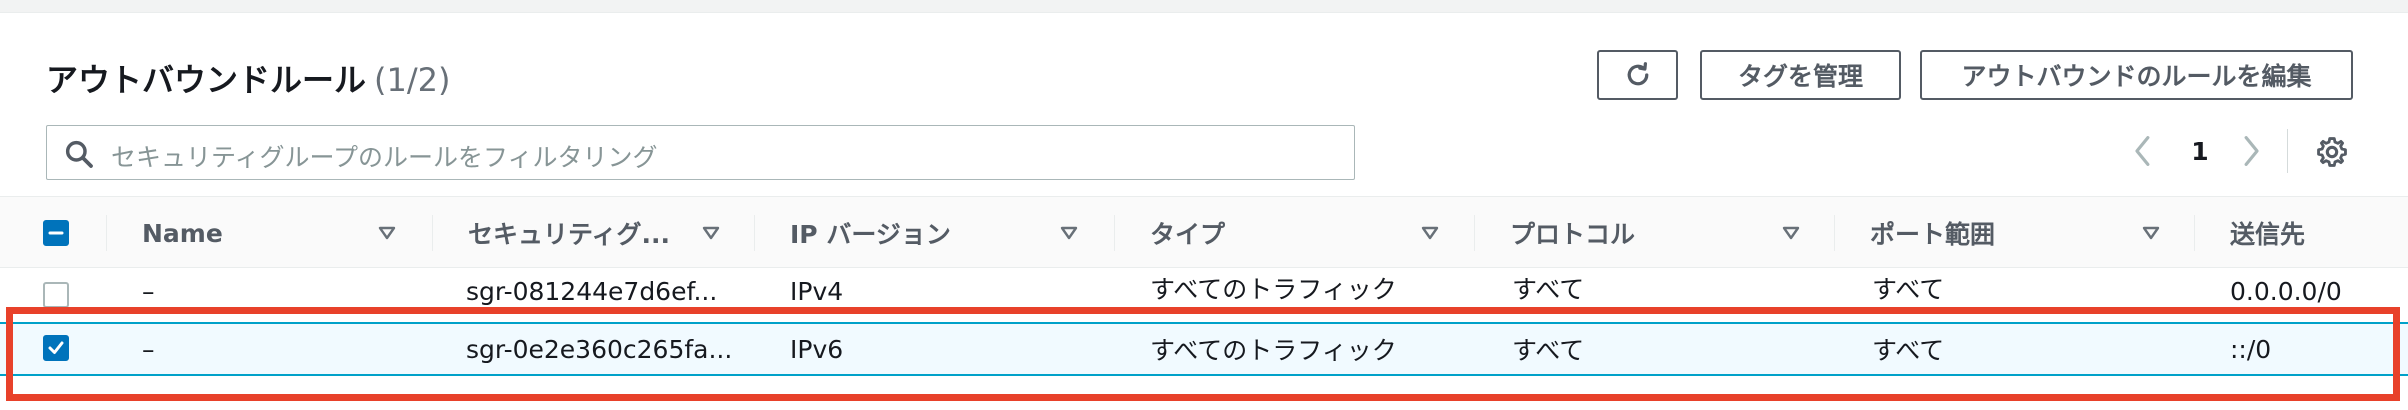 The width and height of the screenshot is (2408, 410). I want to click on checkmark-icon, so click(56, 347).